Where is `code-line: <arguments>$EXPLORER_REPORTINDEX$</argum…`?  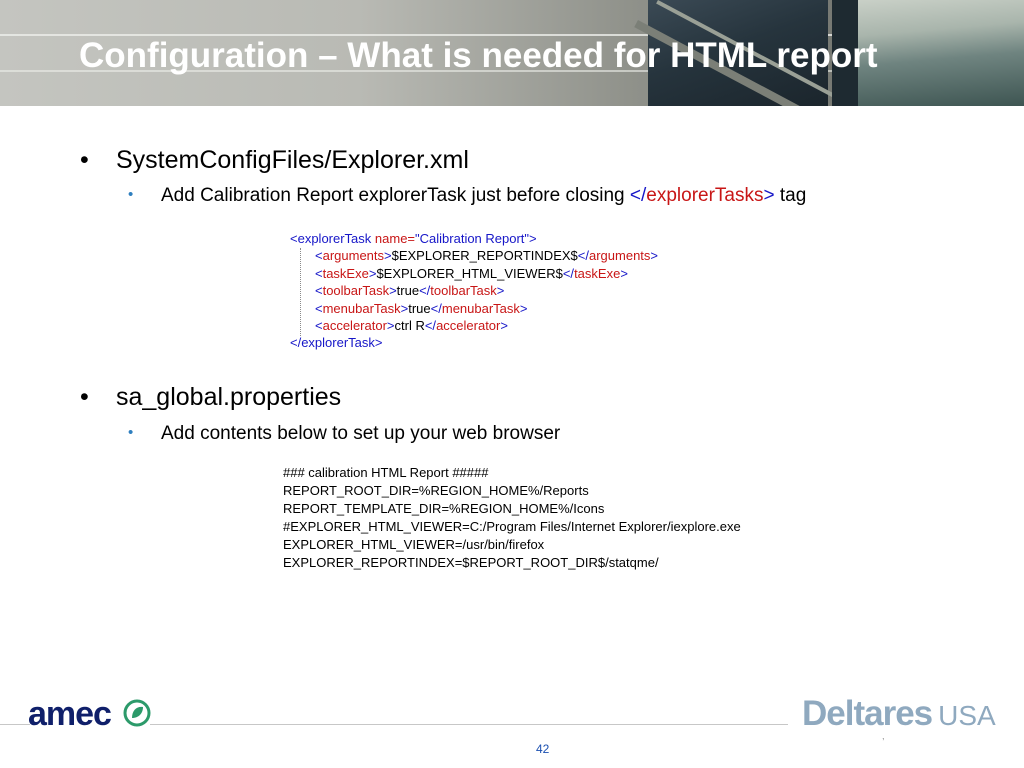 code-line: <arguments>$EXPLORER_REPORTINDEX$</argum… is located at coordinates (487, 256).